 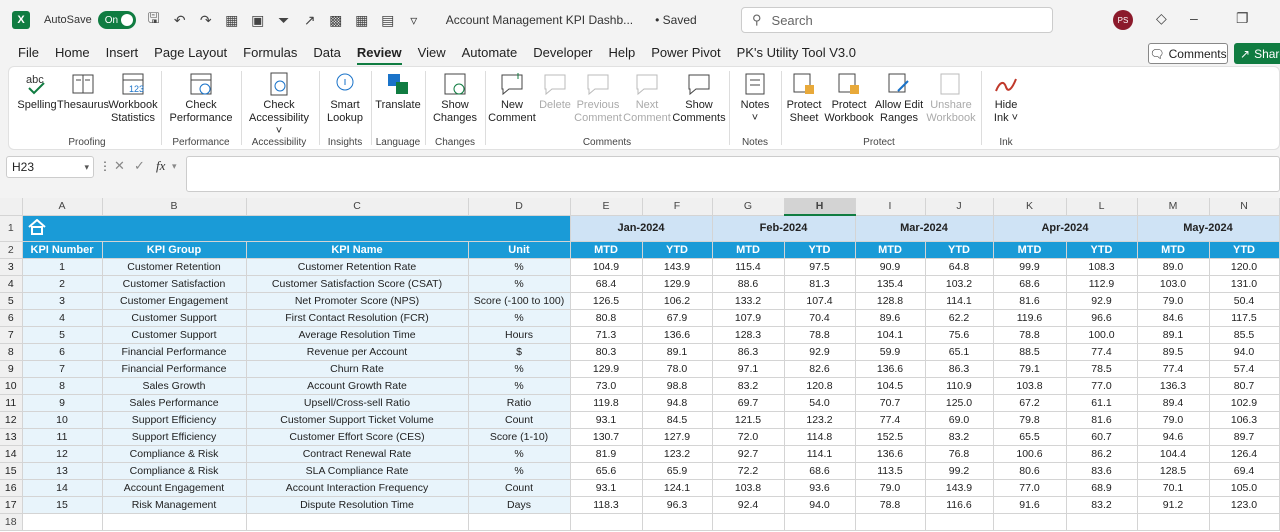 What do you see at coordinates (357, 352) in the screenshot?
I see `data-cell: Revenue per Account` at bounding box center [357, 352].